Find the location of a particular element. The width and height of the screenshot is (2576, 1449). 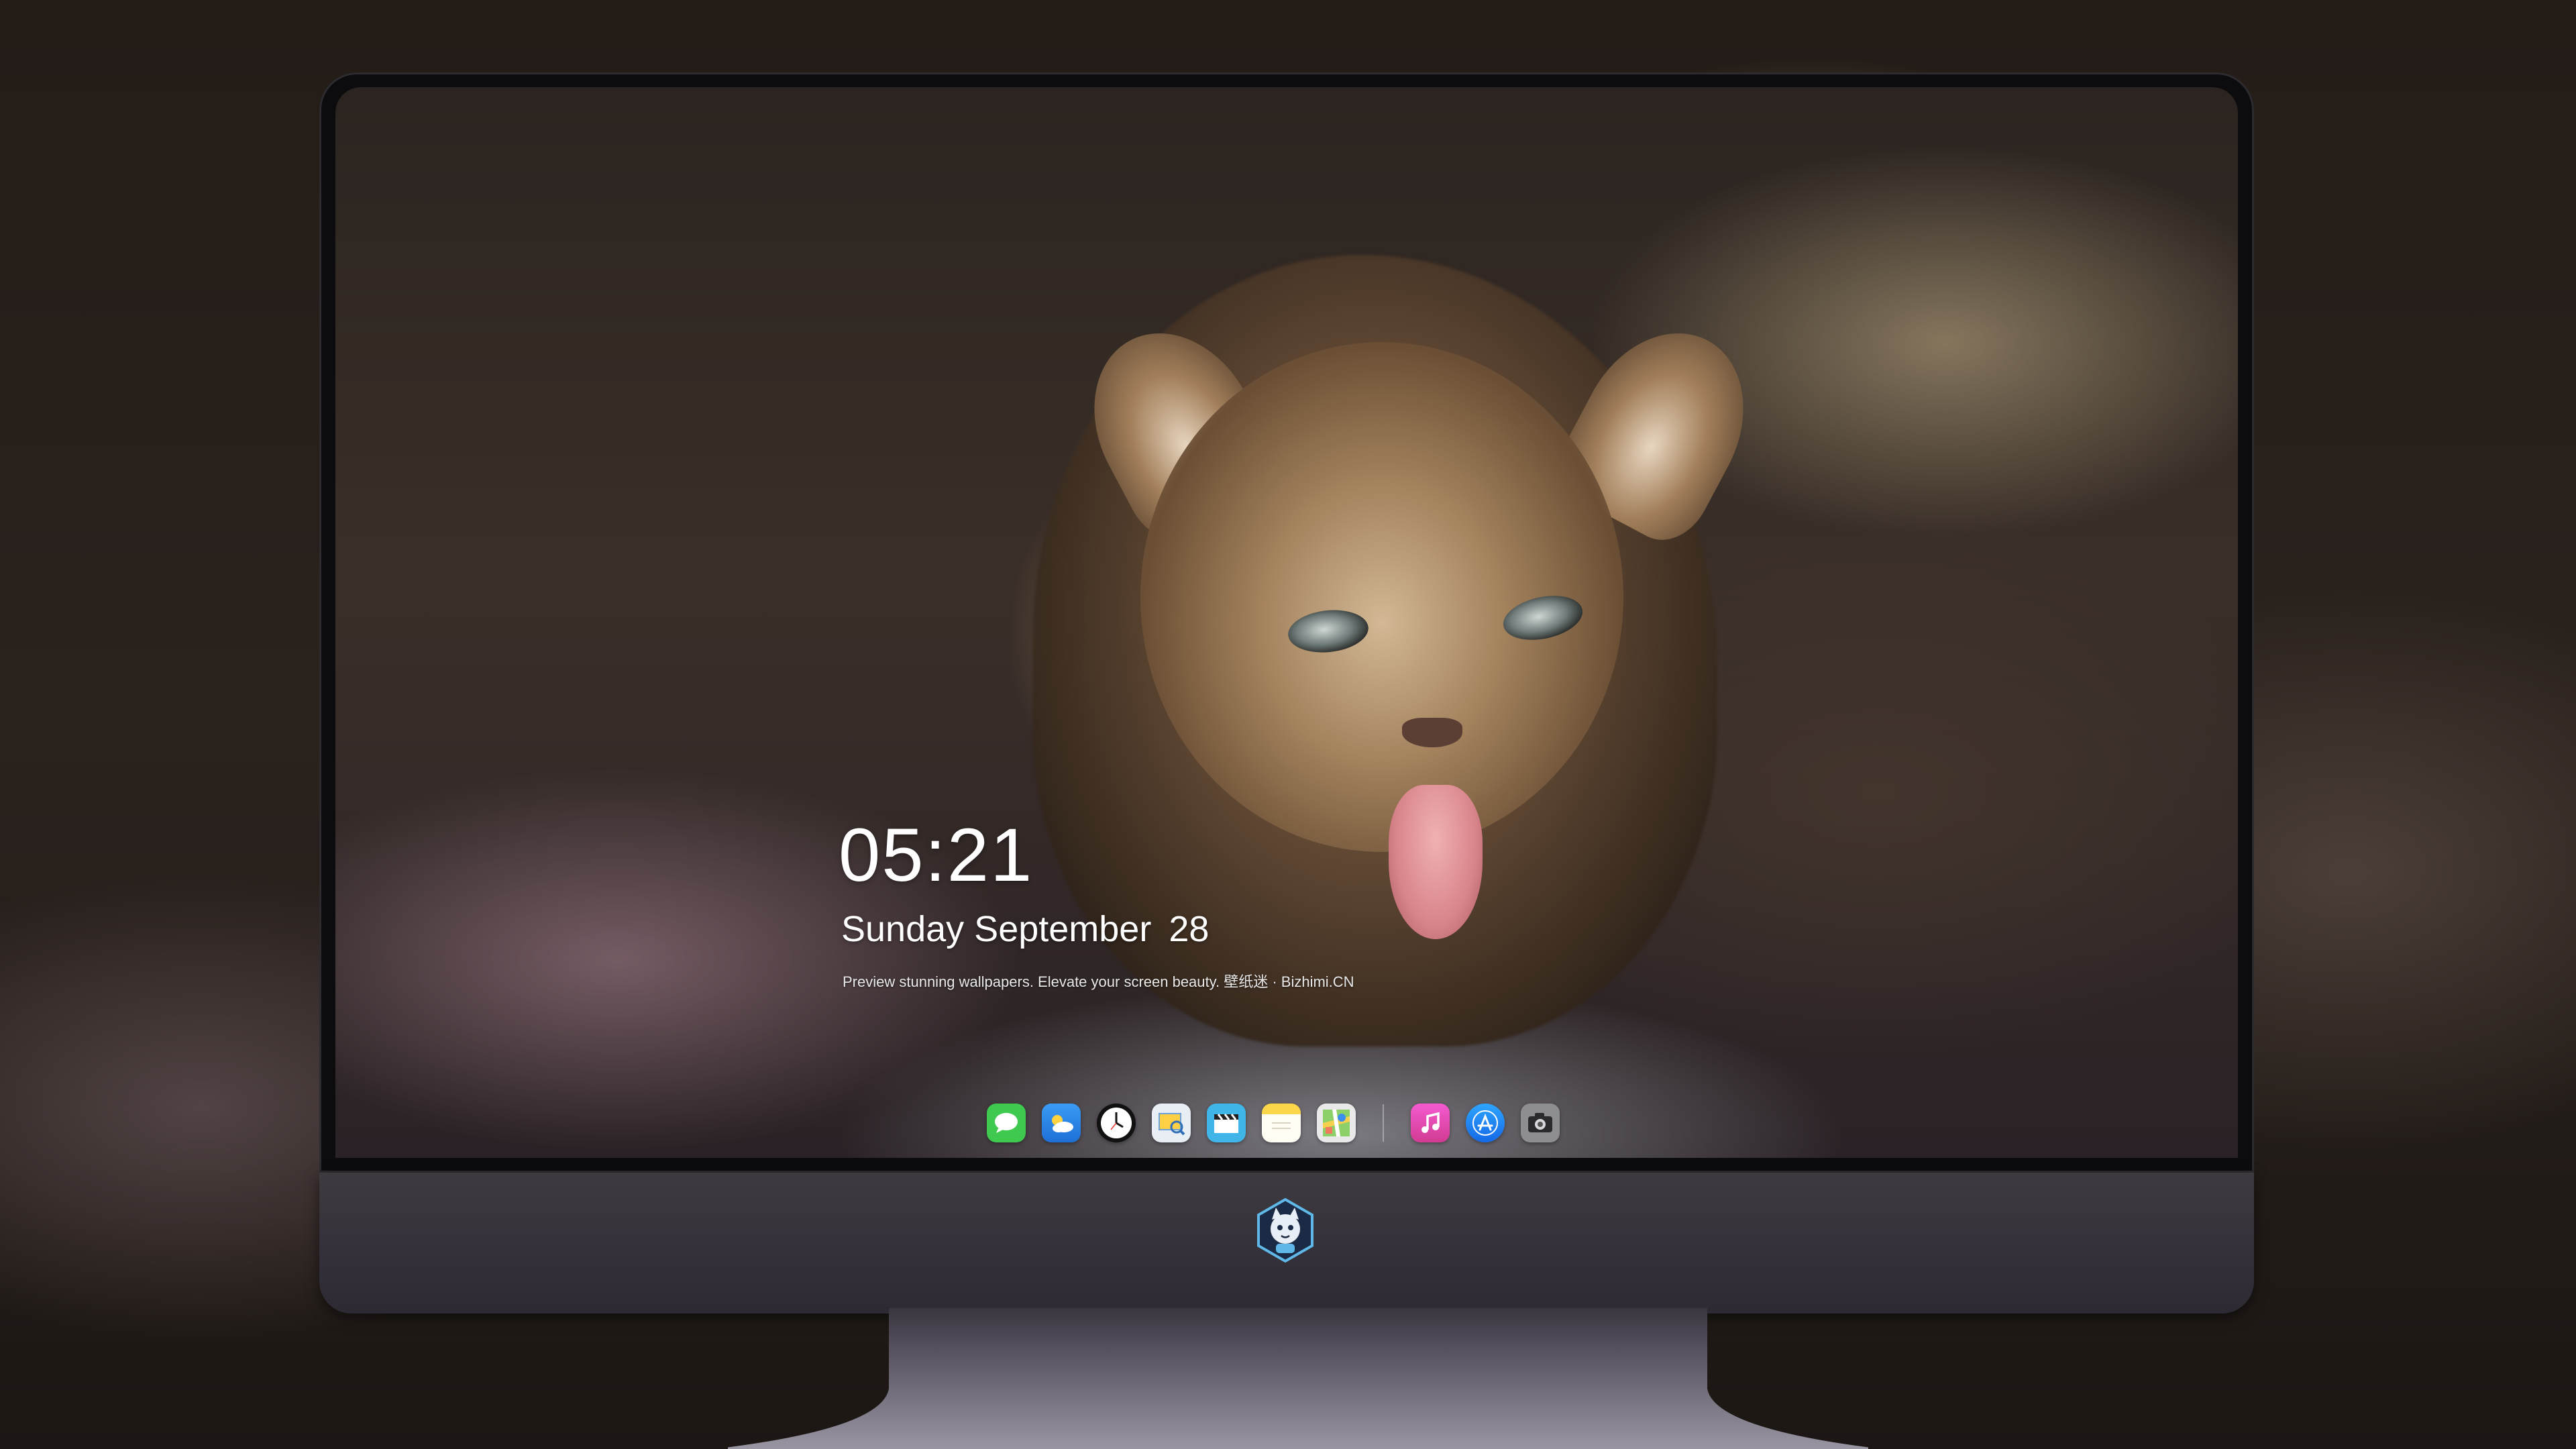

lock-date: Sunday September 28 is located at coordinates (1025, 929).